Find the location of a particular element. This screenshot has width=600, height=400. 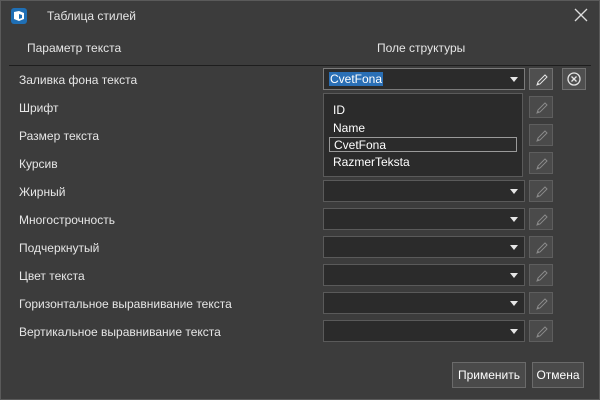

row-label: Цвет текста is located at coordinates (52, 276).